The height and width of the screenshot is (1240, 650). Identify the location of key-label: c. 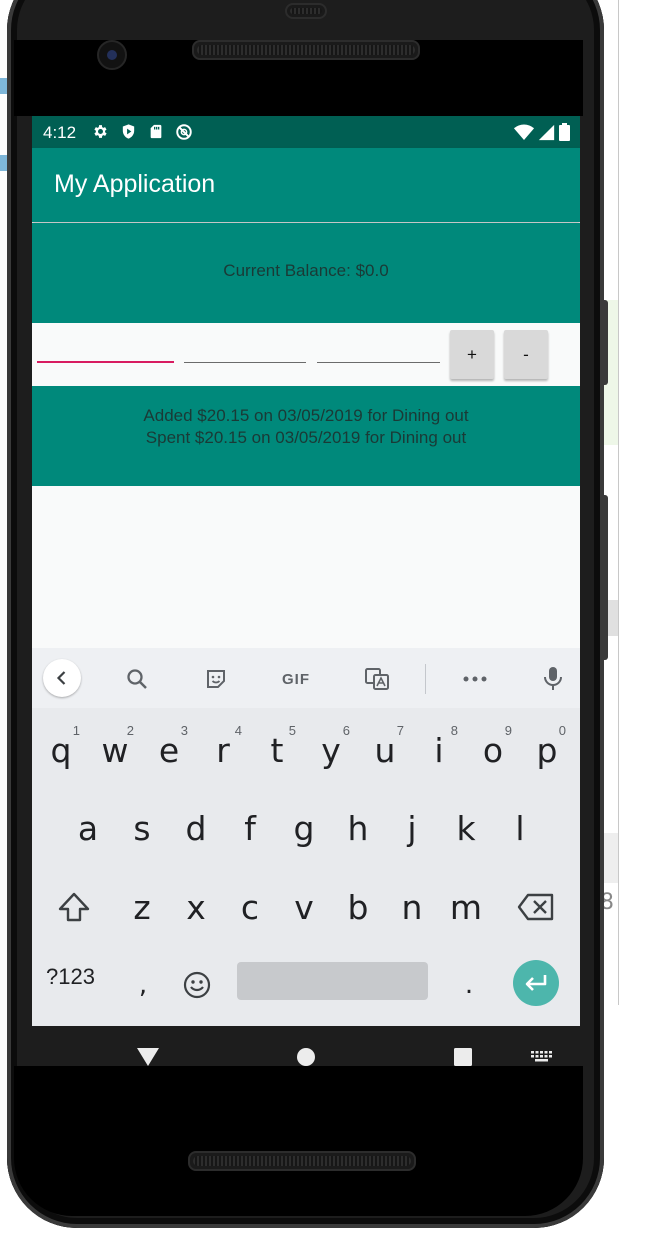
(250, 907).